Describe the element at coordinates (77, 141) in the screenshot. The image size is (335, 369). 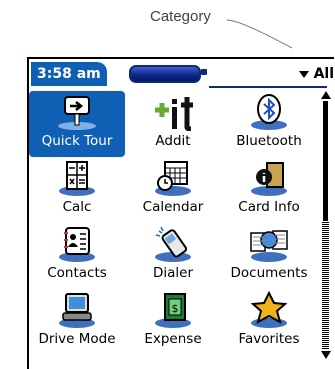
I see `app-label: Quick Tour` at that location.